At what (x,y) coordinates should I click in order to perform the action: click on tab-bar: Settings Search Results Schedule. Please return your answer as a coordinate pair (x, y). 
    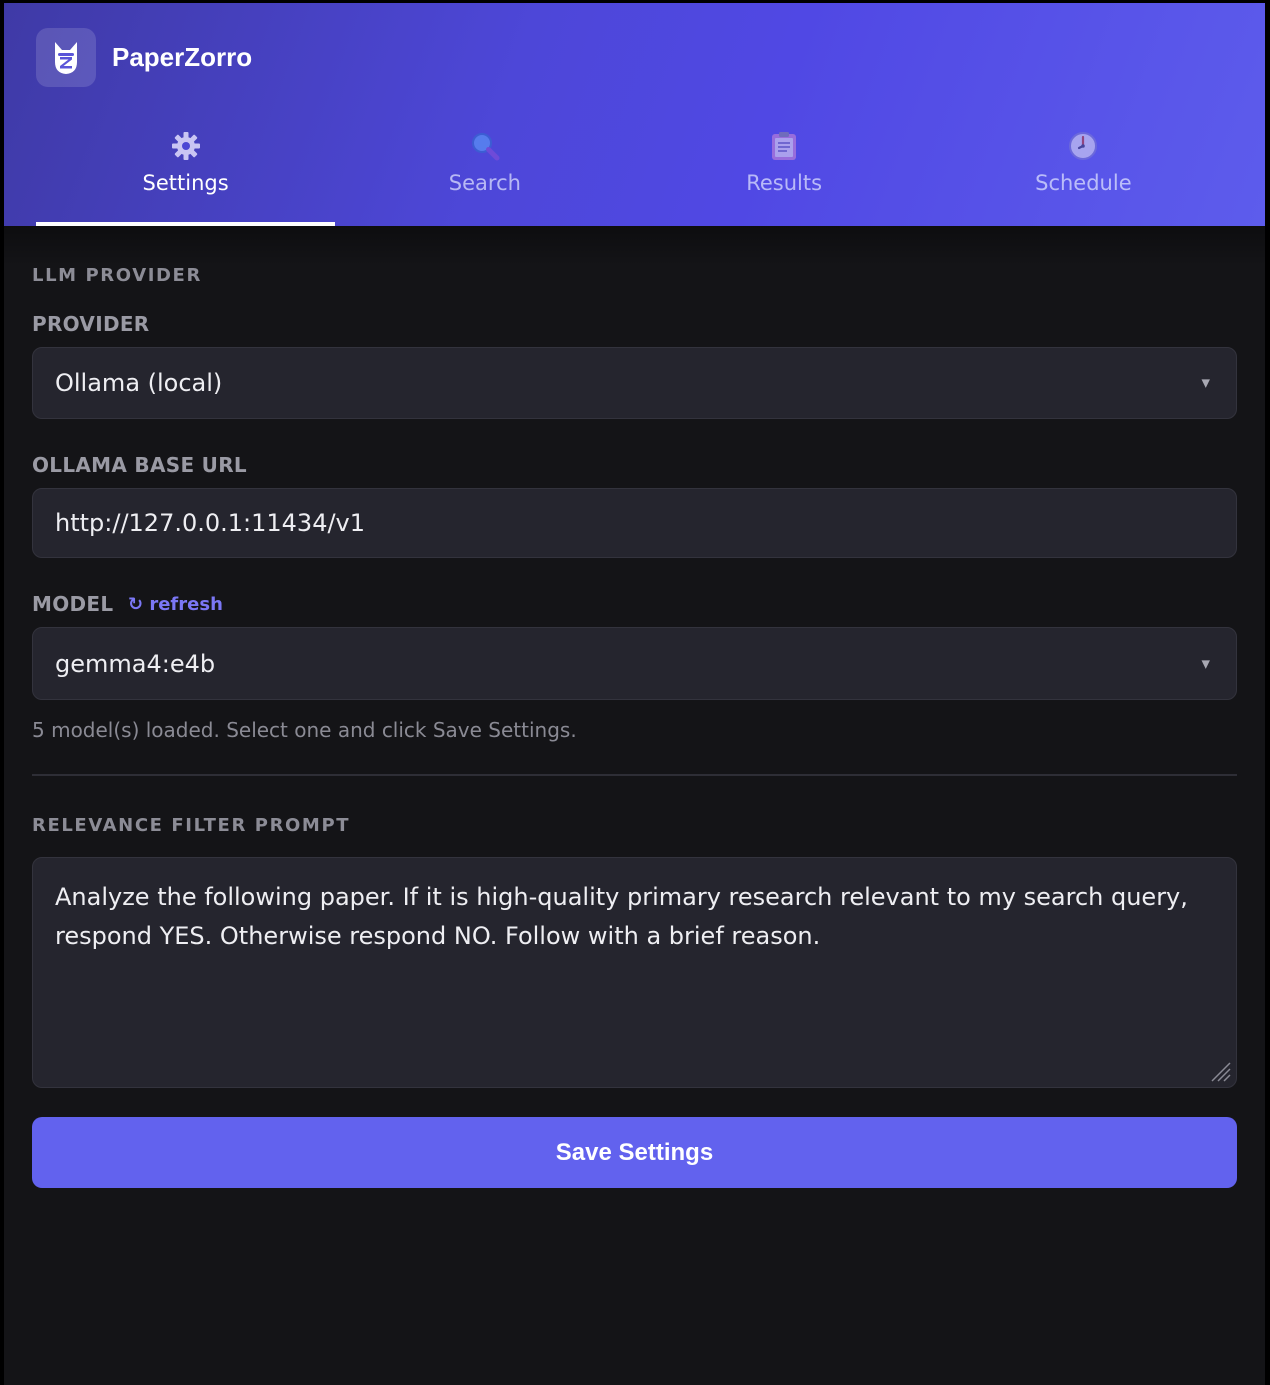
    Looking at the image, I should click on (634, 173).